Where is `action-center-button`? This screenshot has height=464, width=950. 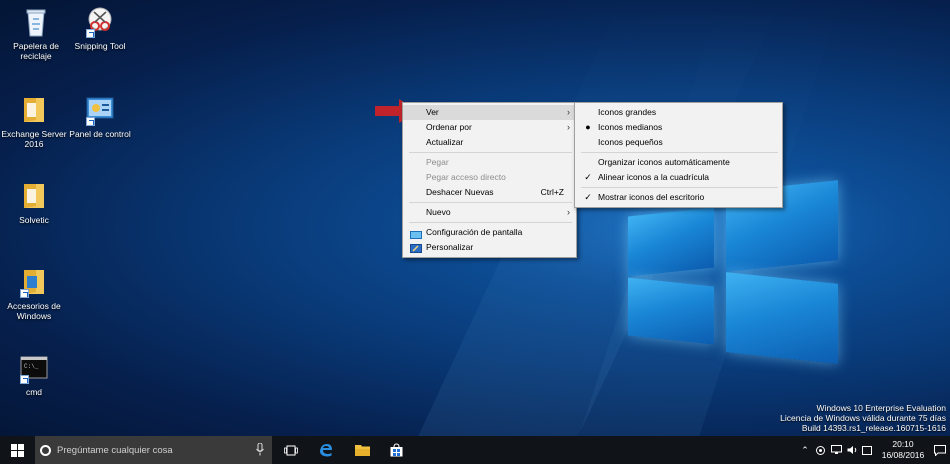 action-center-button is located at coordinates (940, 450).